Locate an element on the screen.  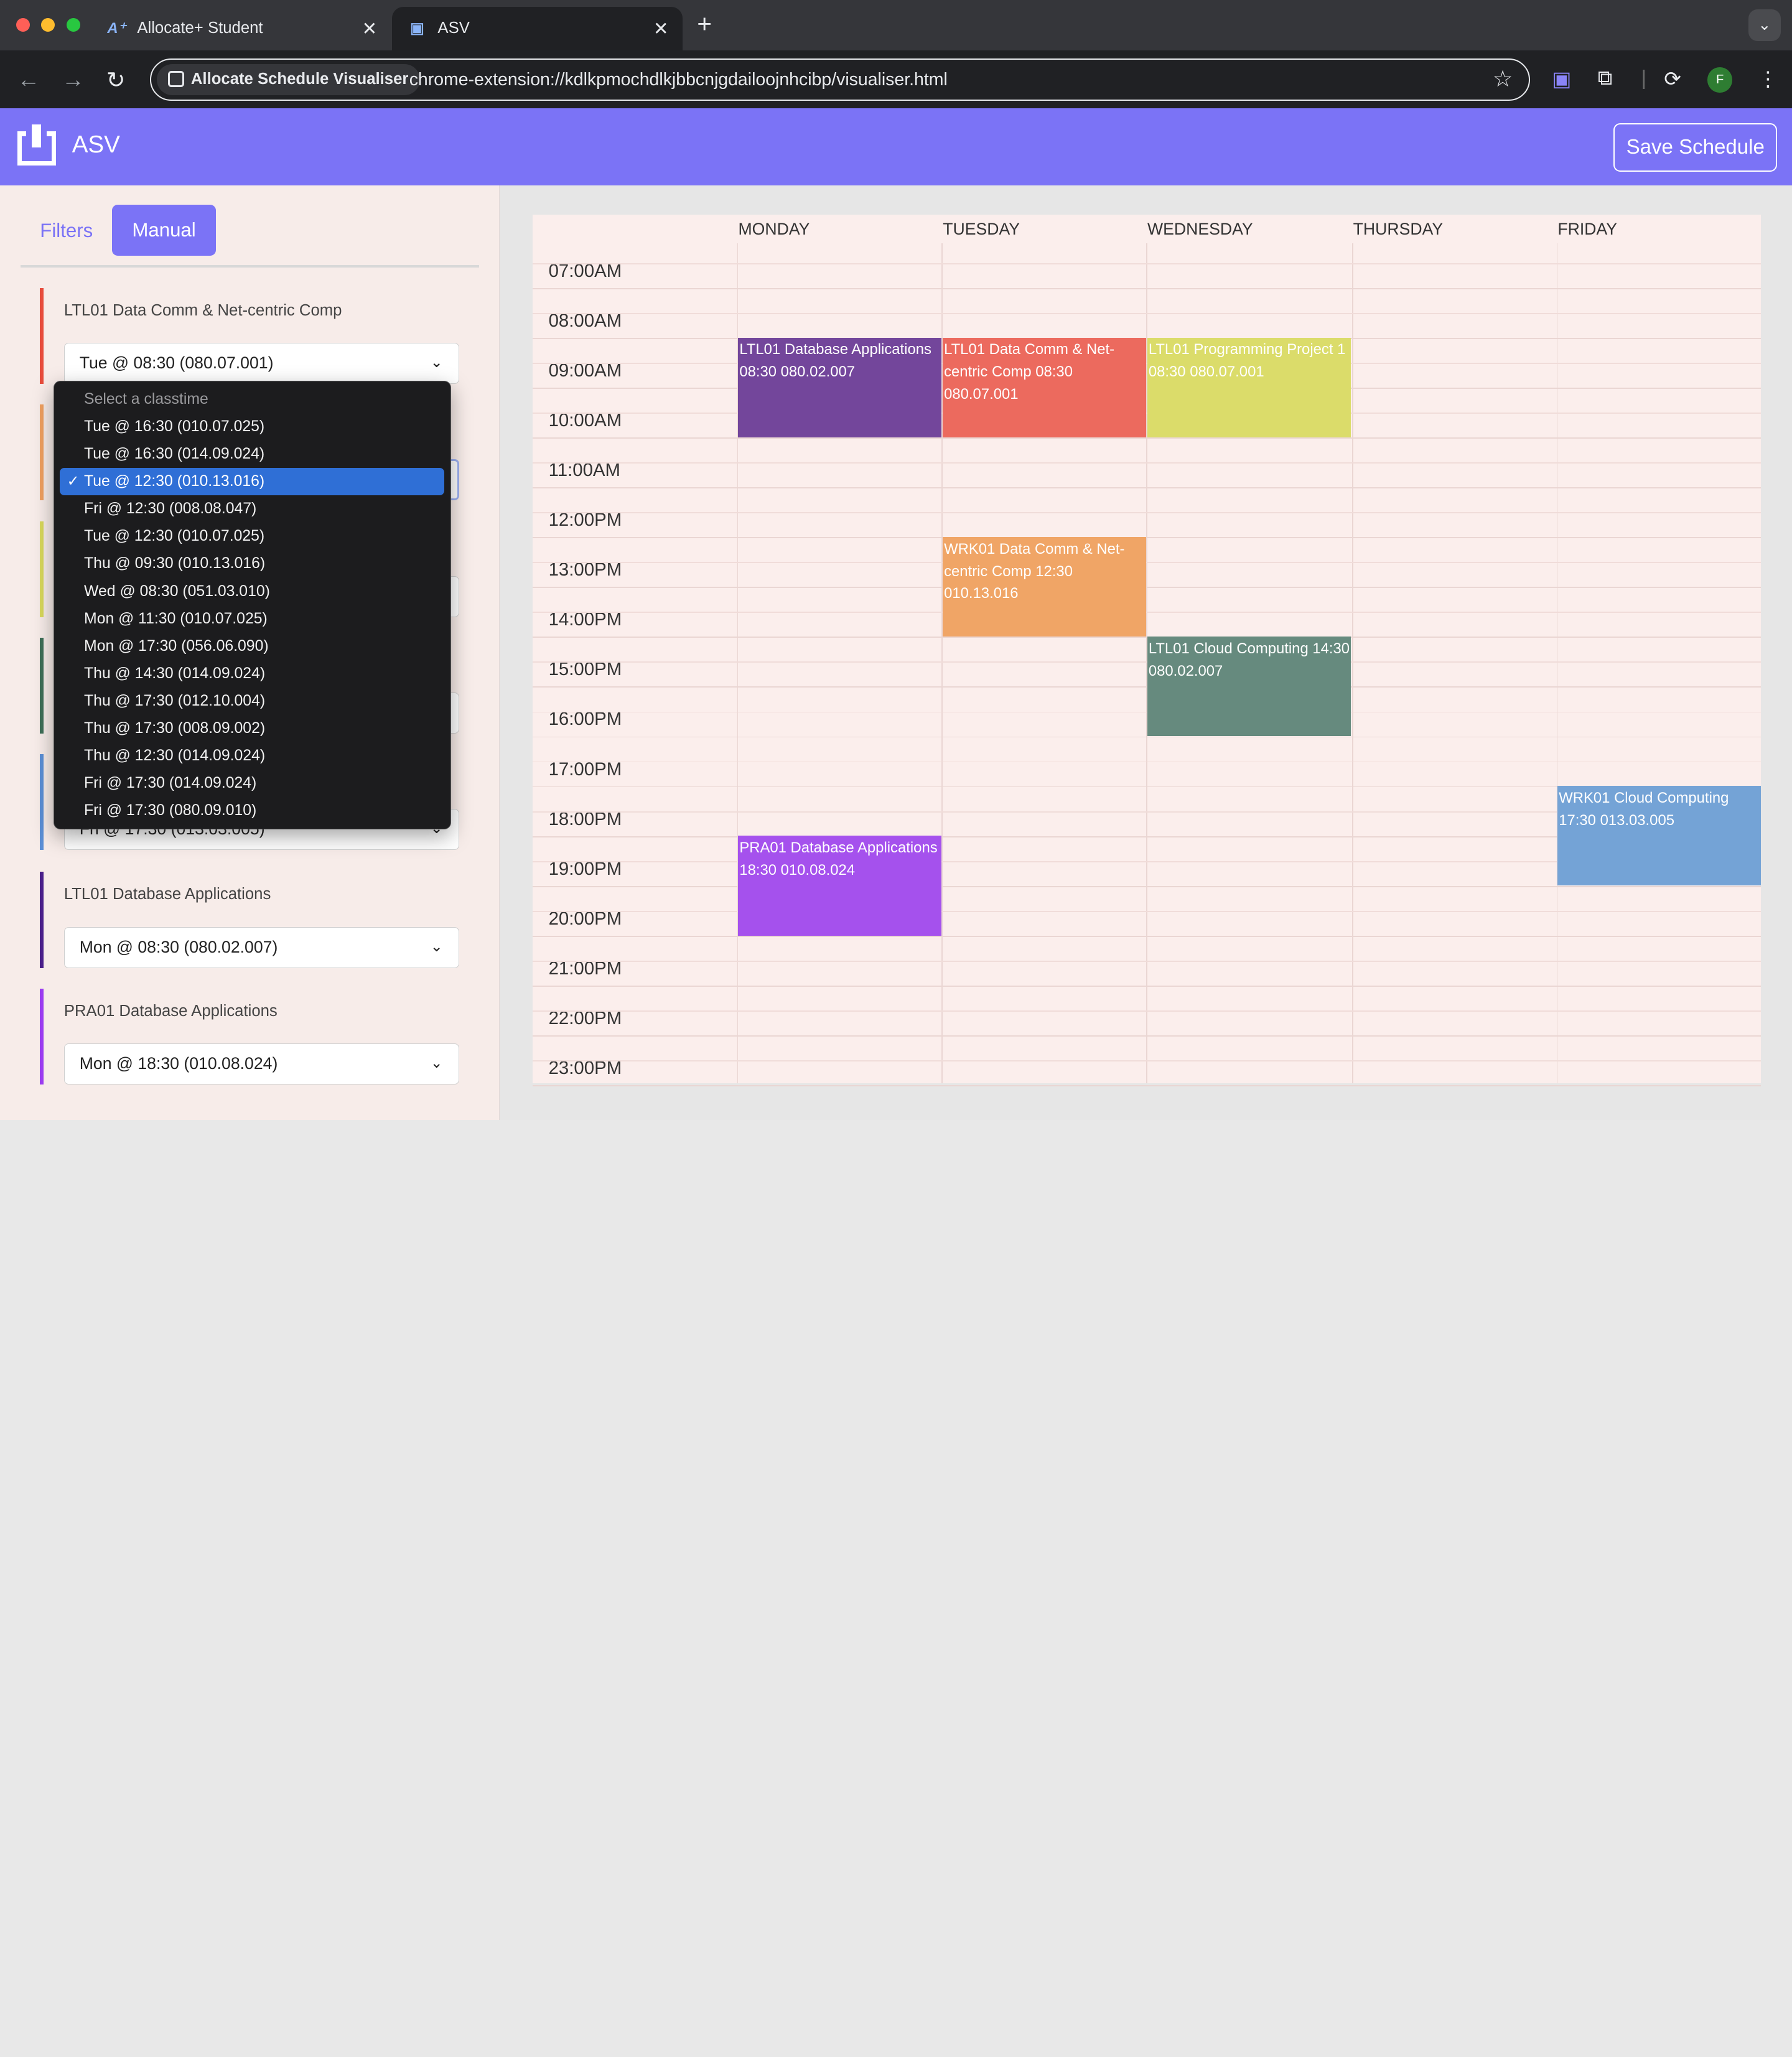
day-header-tuesday: TUESDAY is located at coordinates (982, 228).